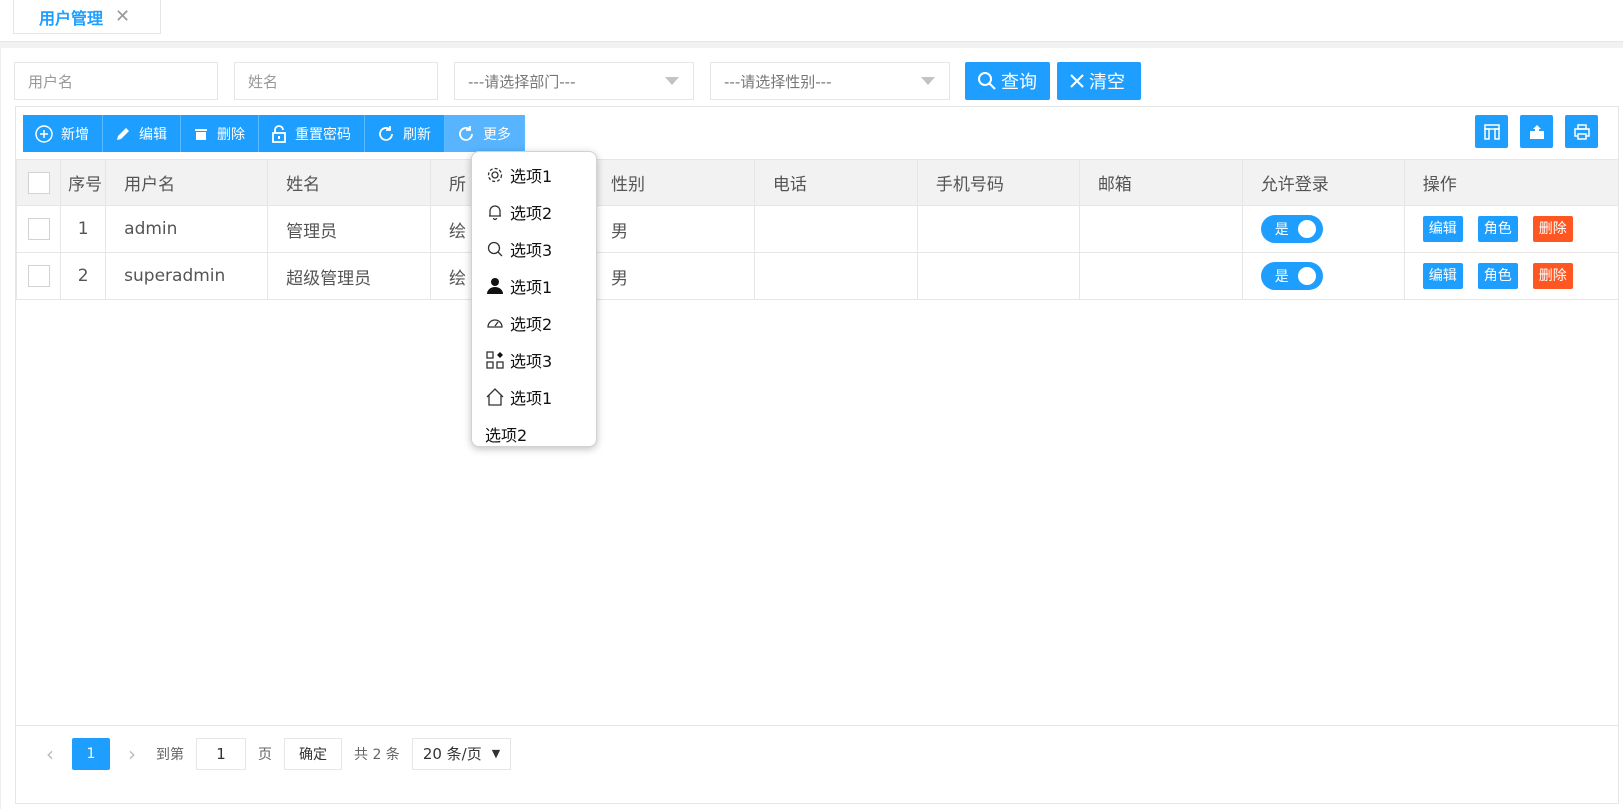 Image resolution: width=1623 pixels, height=809 pixels. I want to click on confirm-button: 确定, so click(313, 753).